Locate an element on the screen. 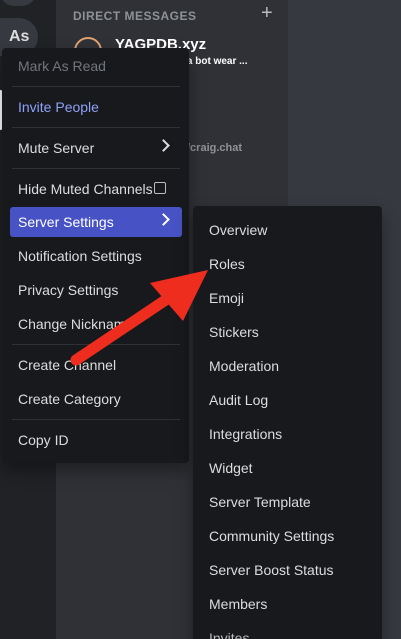 The width and height of the screenshot is (401, 639). submenu-item-label: Integrations is located at coordinates (246, 434).